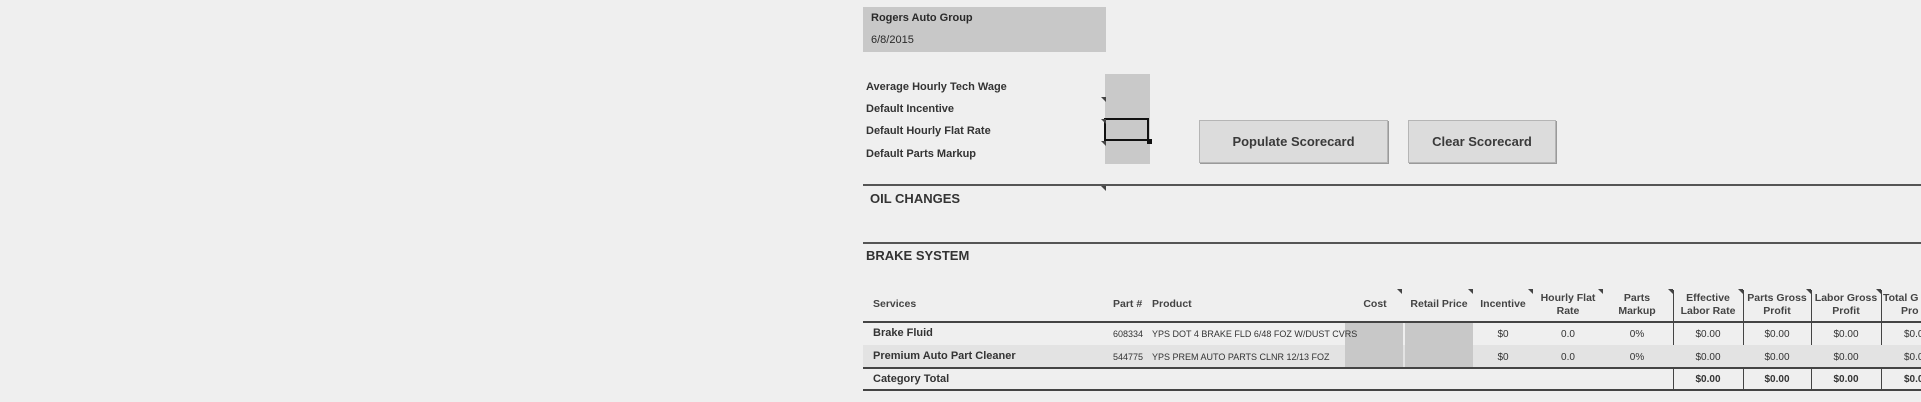 The width and height of the screenshot is (1921, 402). I want to click on col-header-labor-gross-profit: Labor Gross Profit, so click(1846, 305).